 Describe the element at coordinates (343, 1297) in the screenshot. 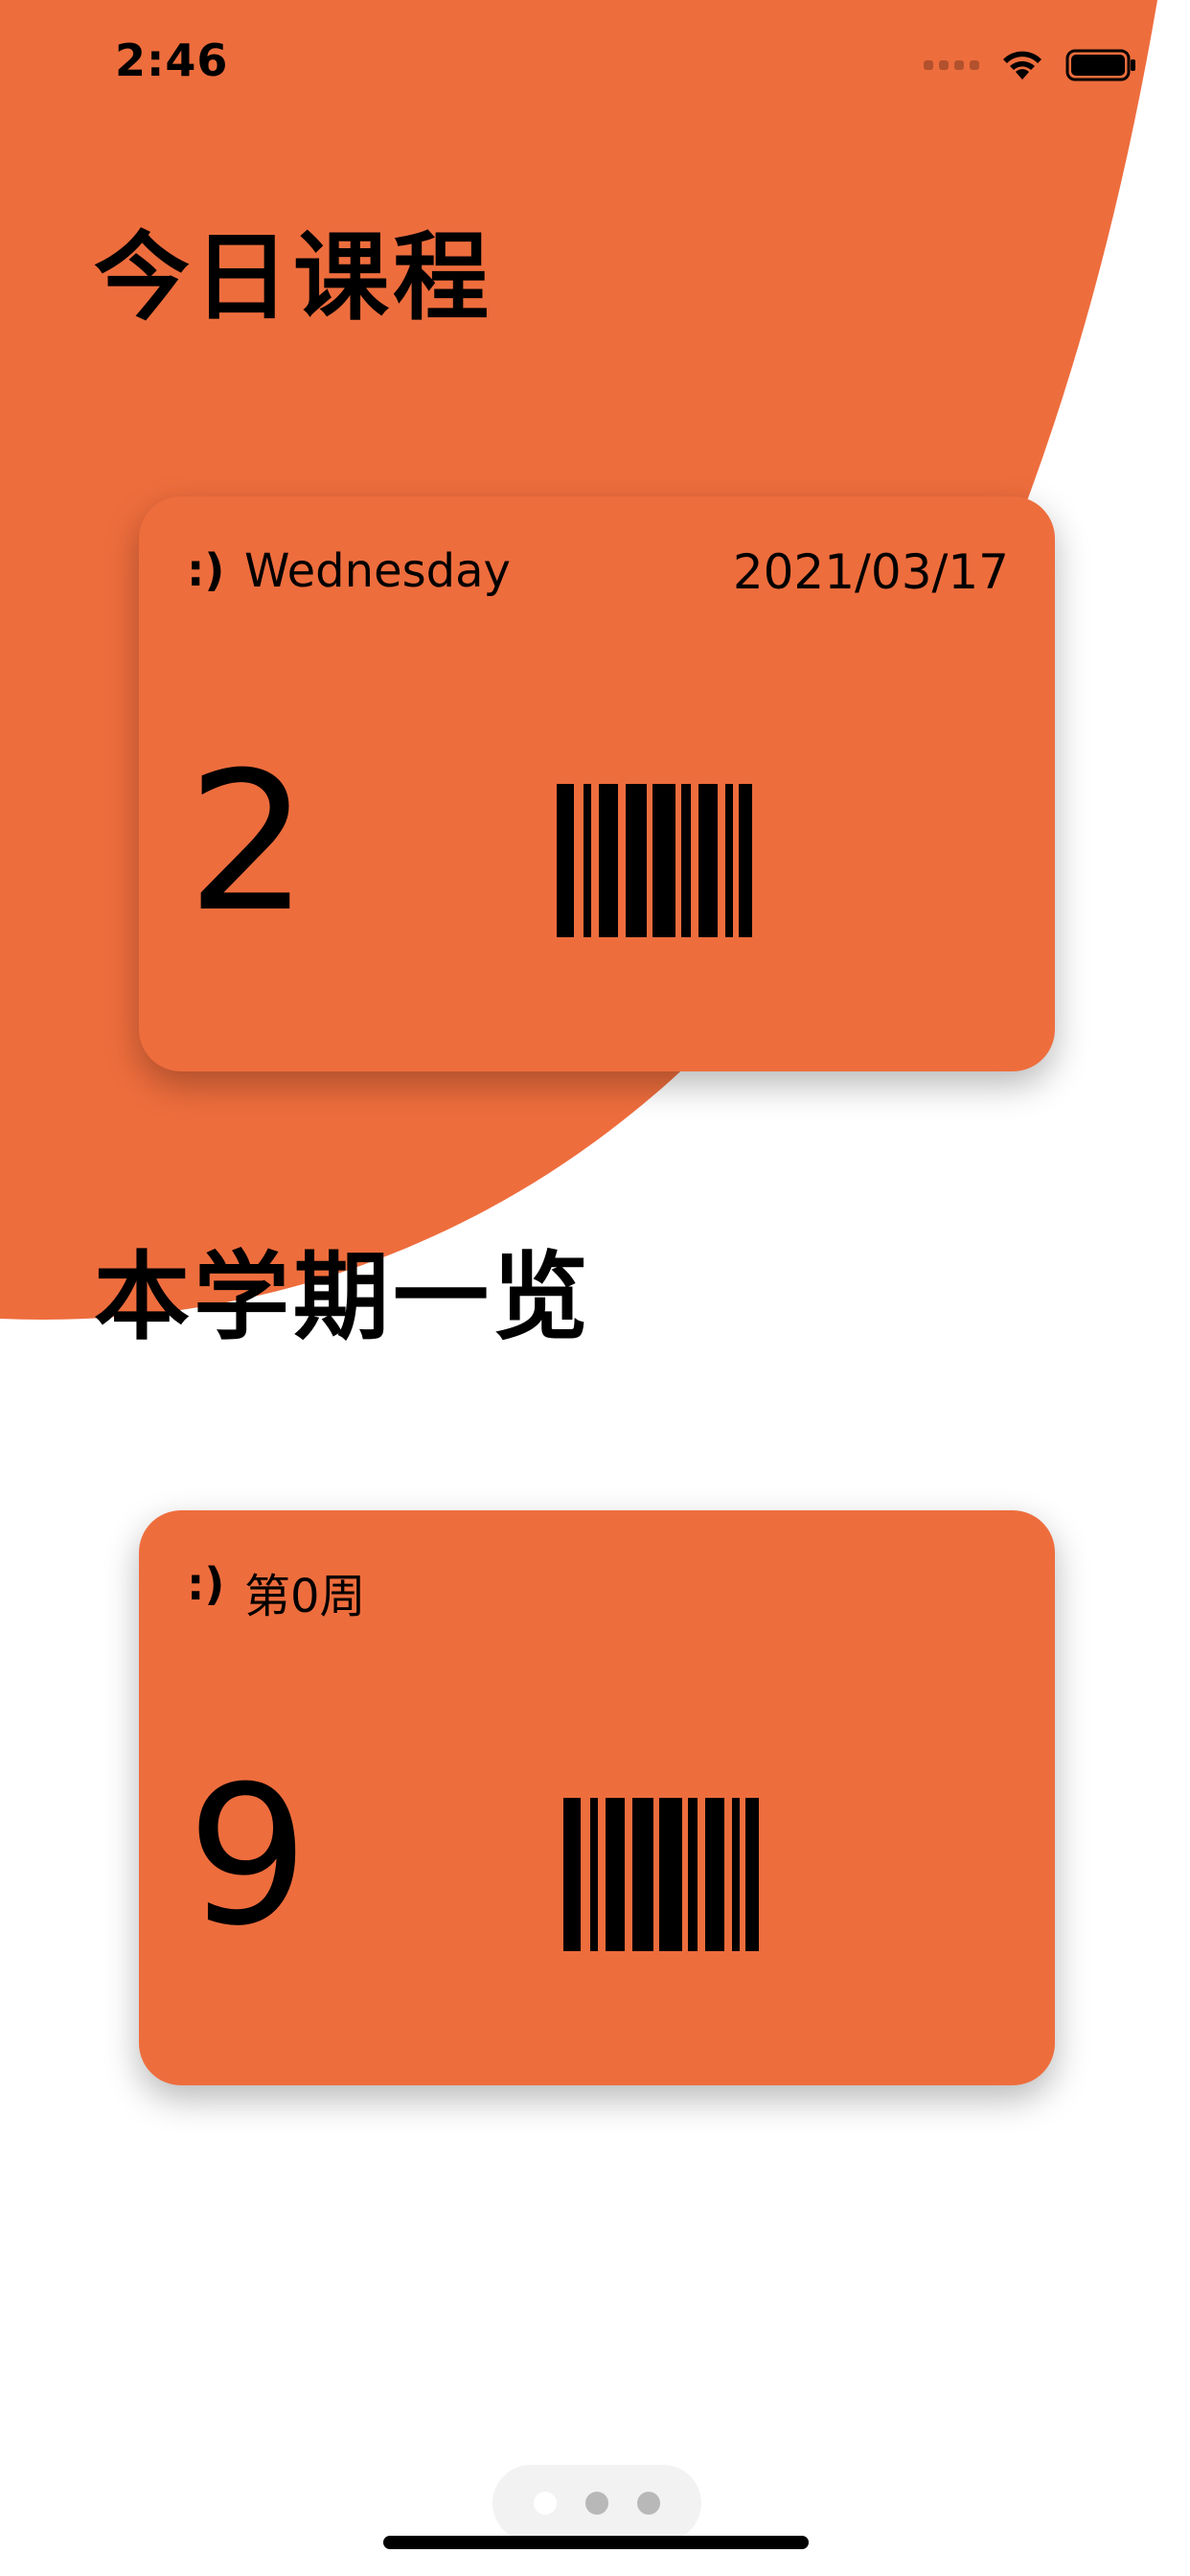

I see `term-section-title: 本学期一览` at that location.